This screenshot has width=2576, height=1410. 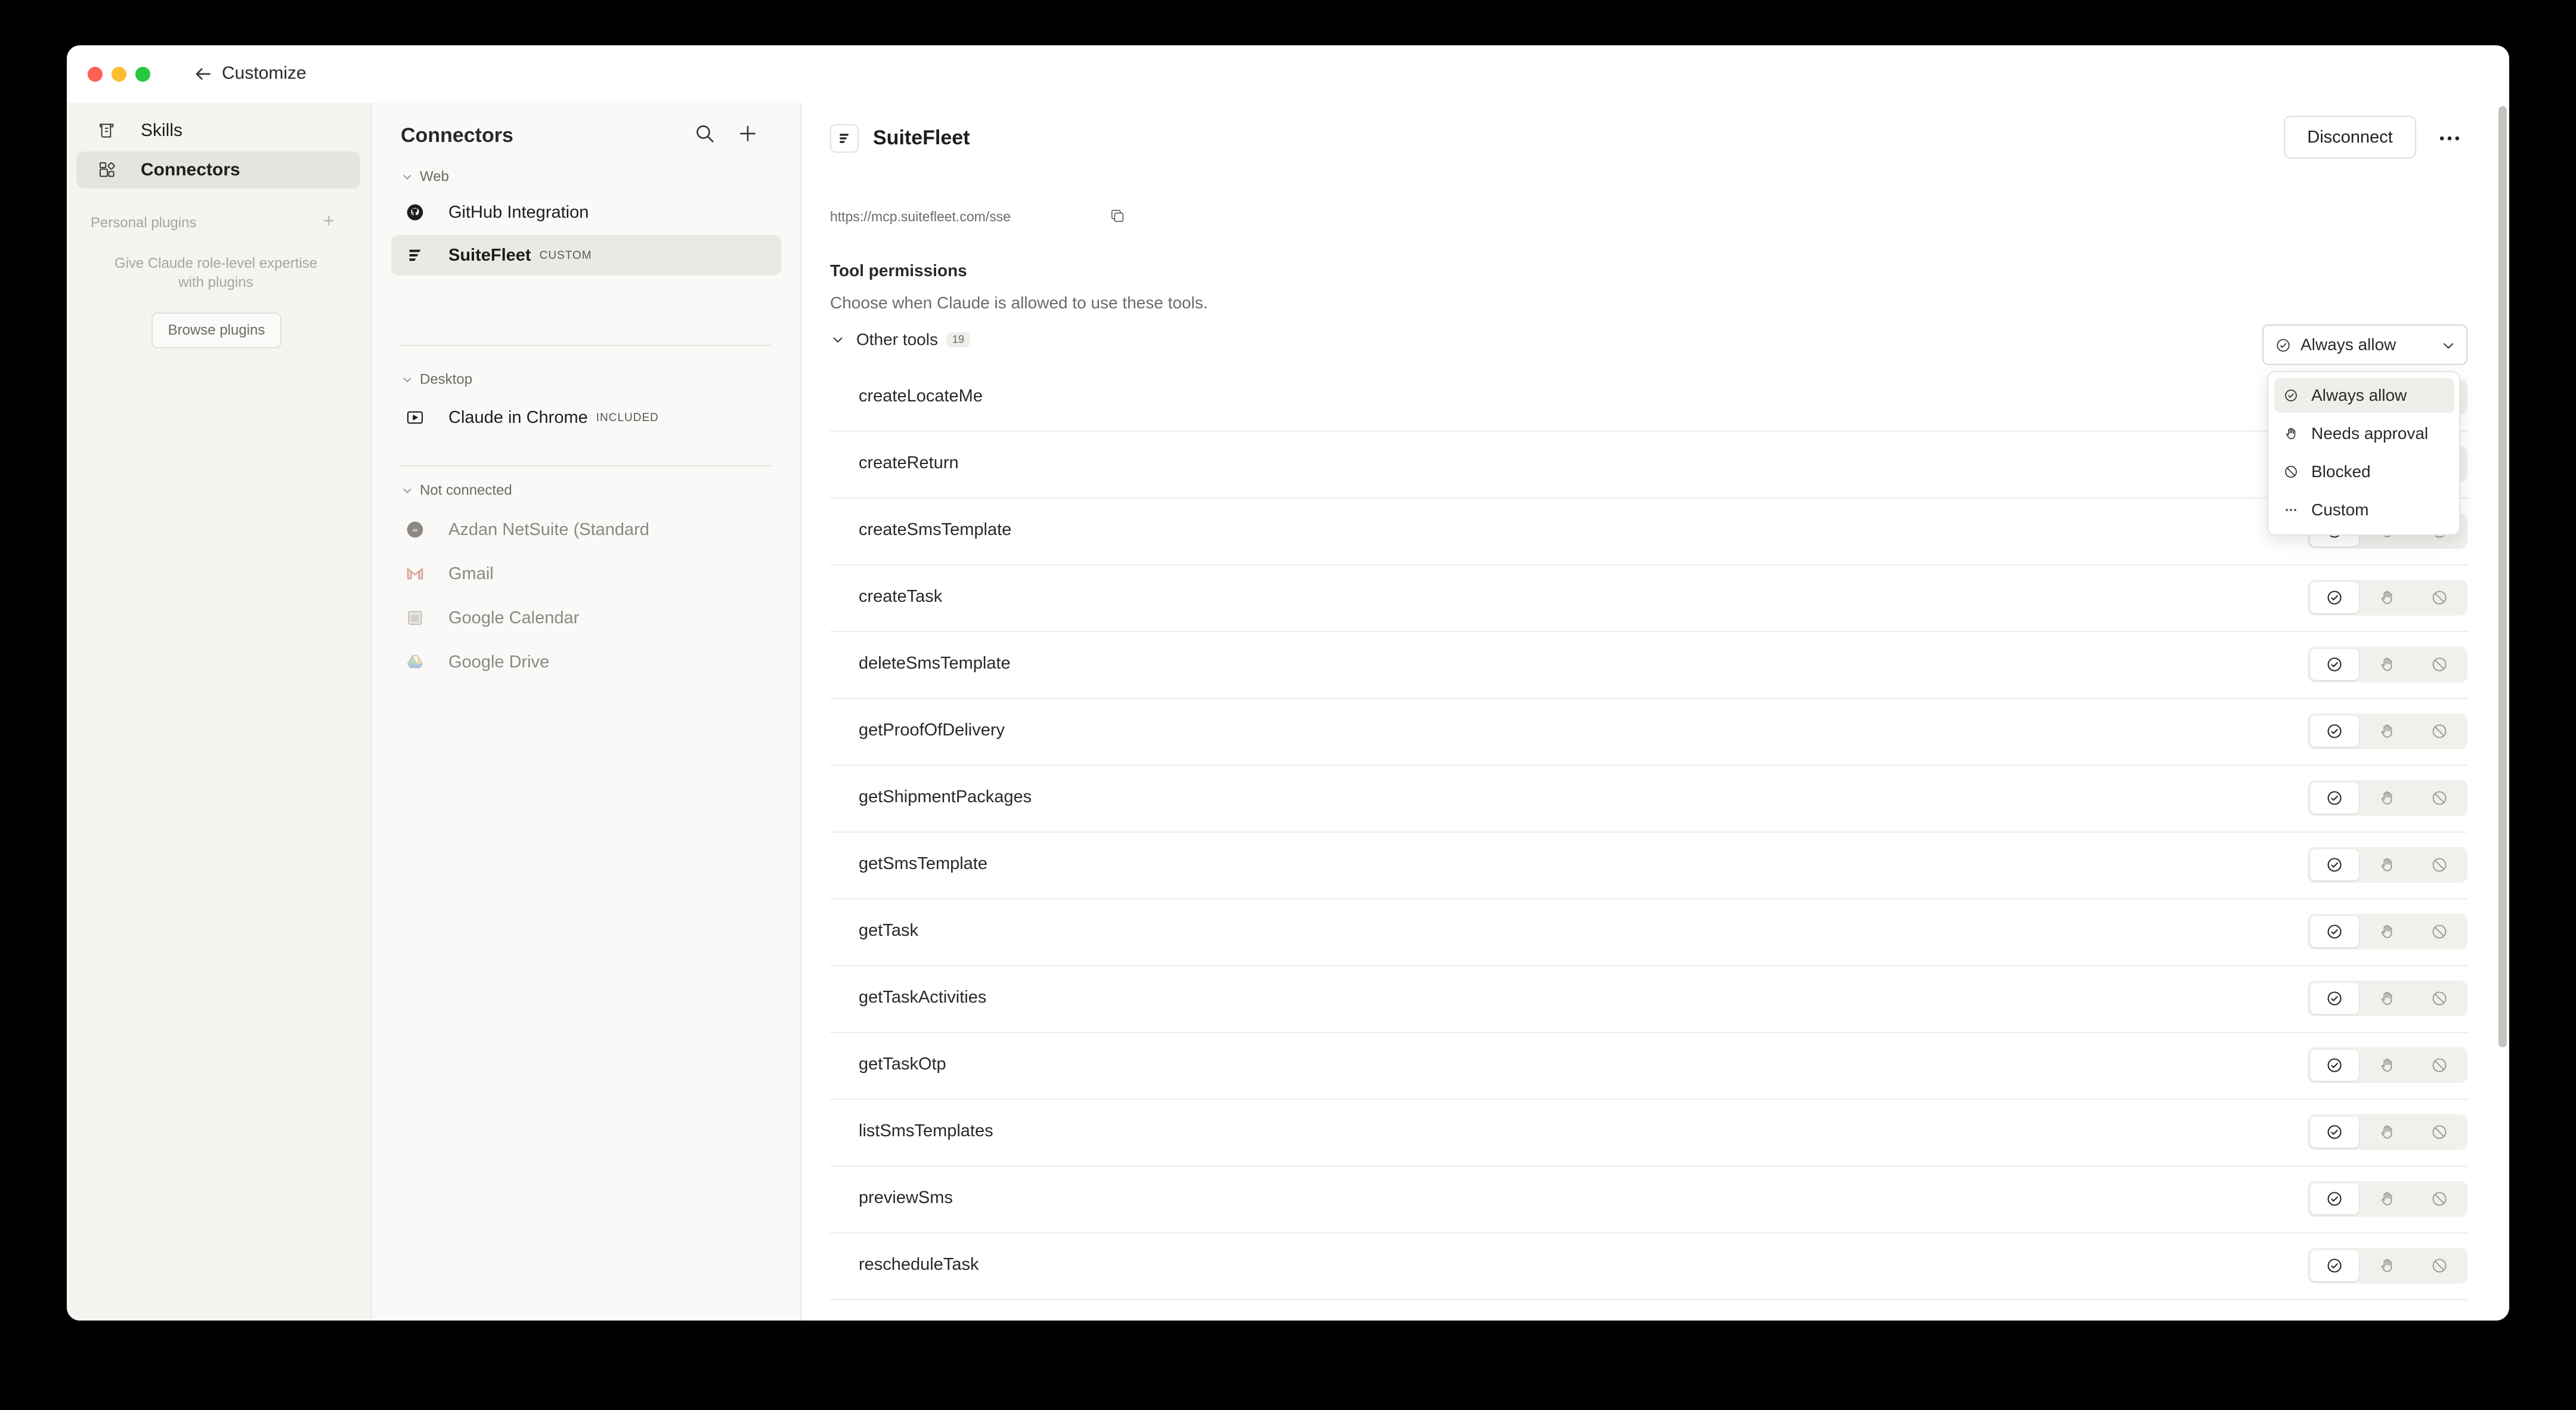 I want to click on dropdown-option-custom: Custom, so click(x=2364, y=510).